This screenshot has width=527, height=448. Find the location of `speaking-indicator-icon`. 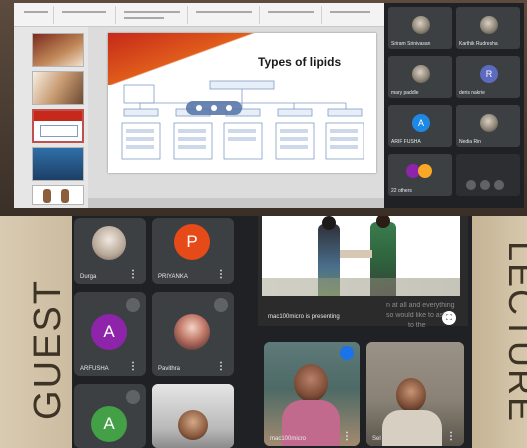

speaking-indicator-icon is located at coordinates (347, 353).